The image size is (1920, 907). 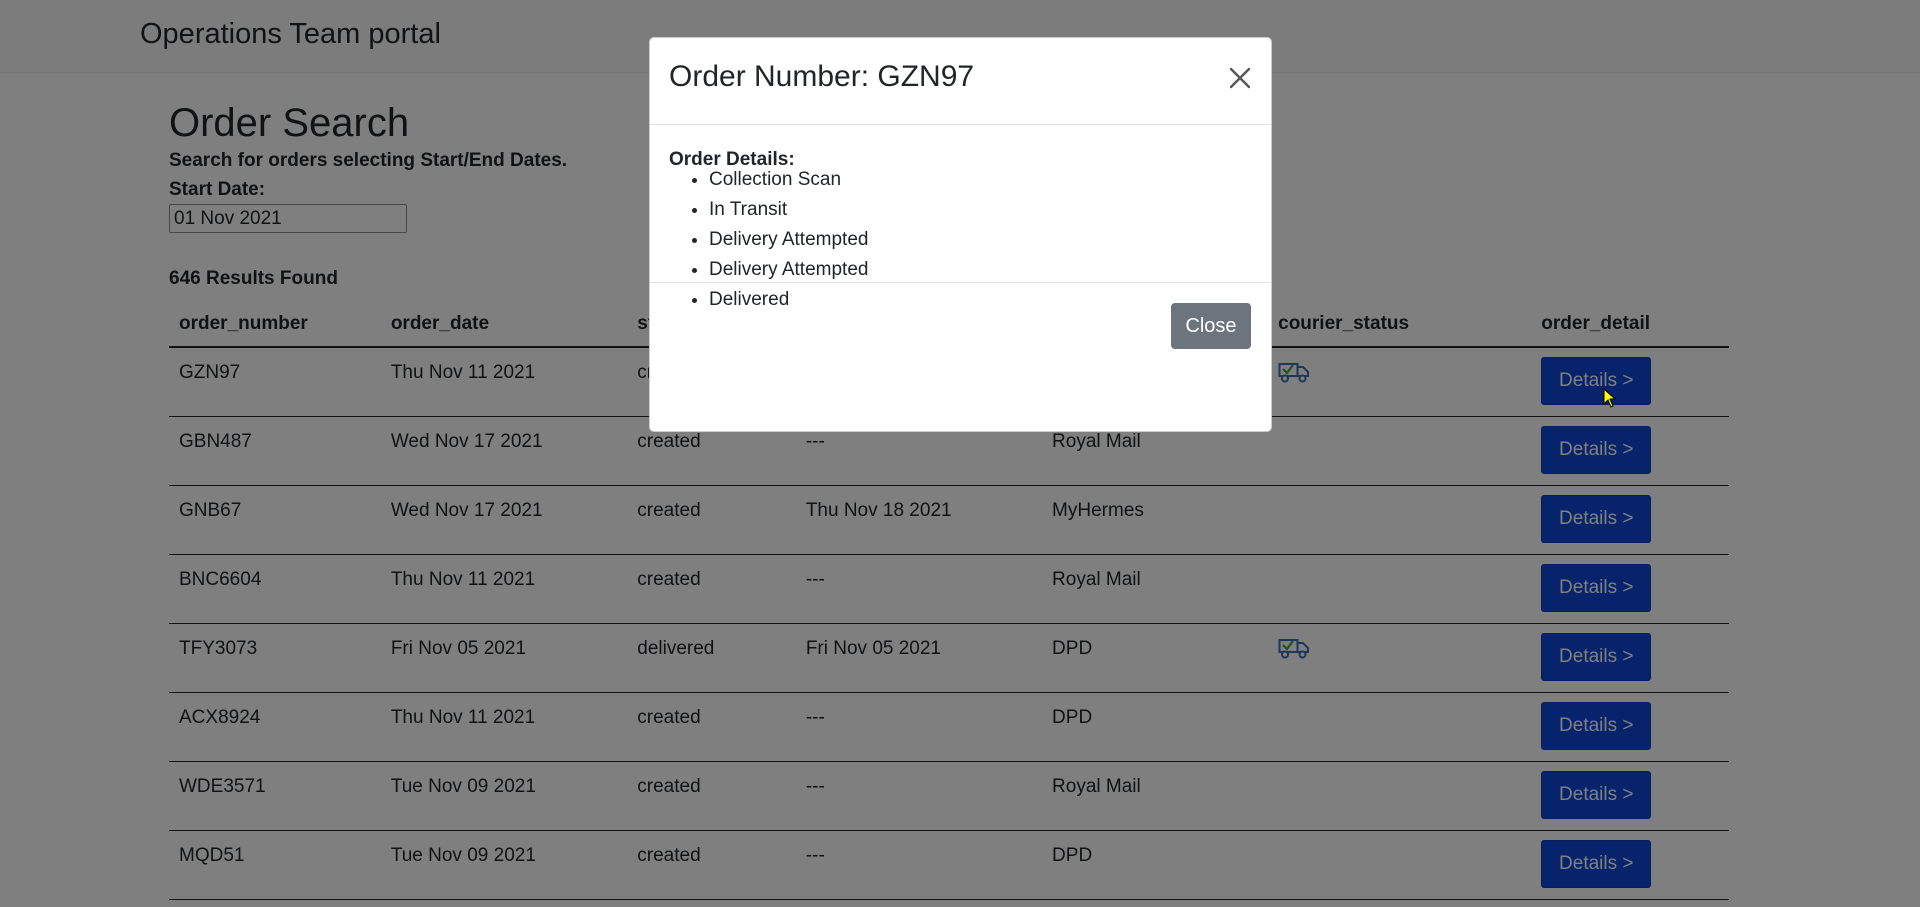 I want to click on modal-title: Order Number: GZN97, so click(x=822, y=76).